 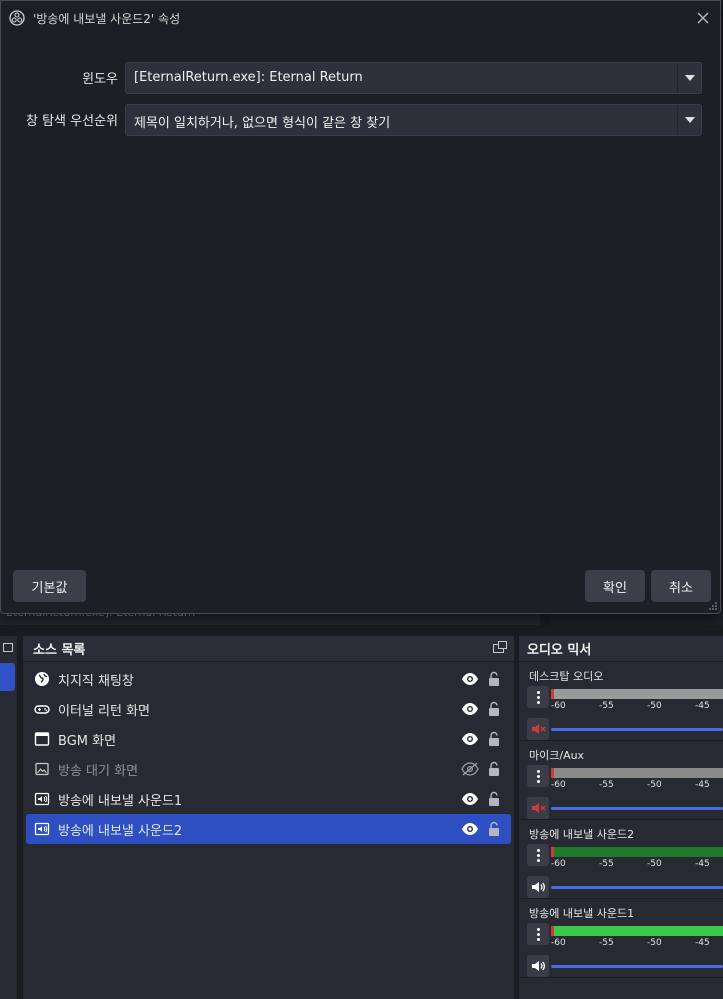 What do you see at coordinates (104, 711) in the screenshot?
I see `source-item-label: 이터널 리턴 화면` at bounding box center [104, 711].